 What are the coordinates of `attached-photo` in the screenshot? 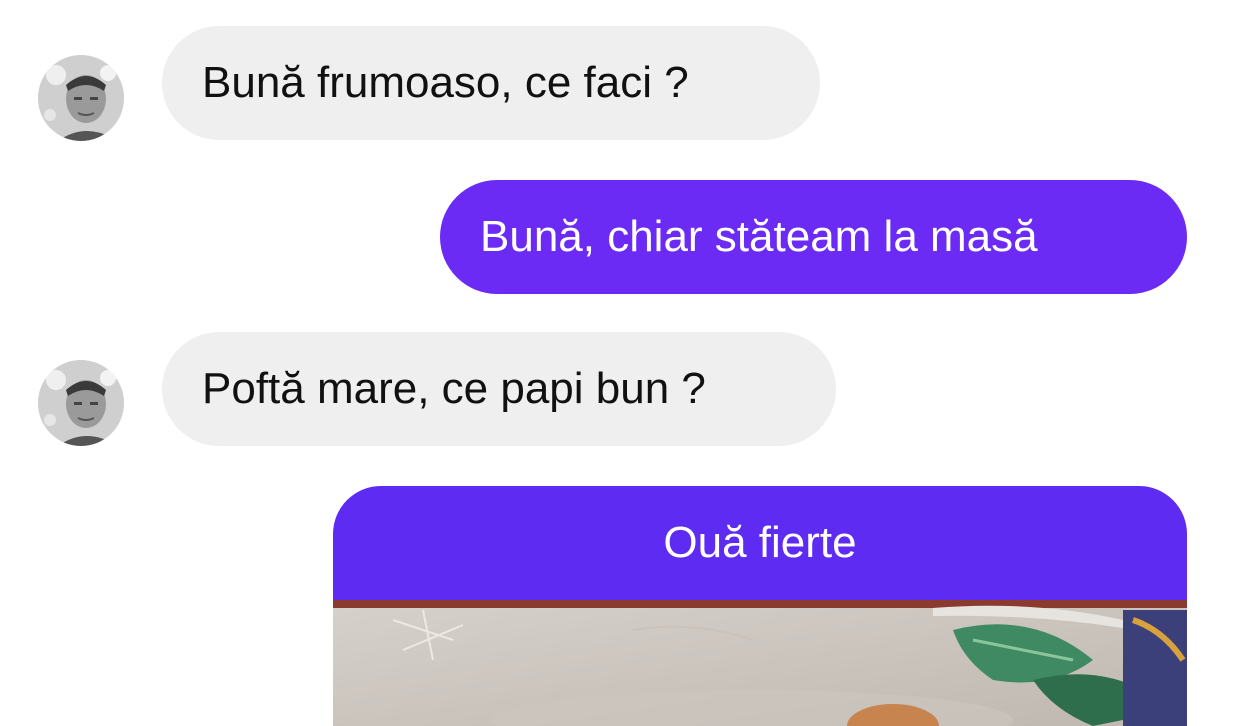 It's located at (760, 663).